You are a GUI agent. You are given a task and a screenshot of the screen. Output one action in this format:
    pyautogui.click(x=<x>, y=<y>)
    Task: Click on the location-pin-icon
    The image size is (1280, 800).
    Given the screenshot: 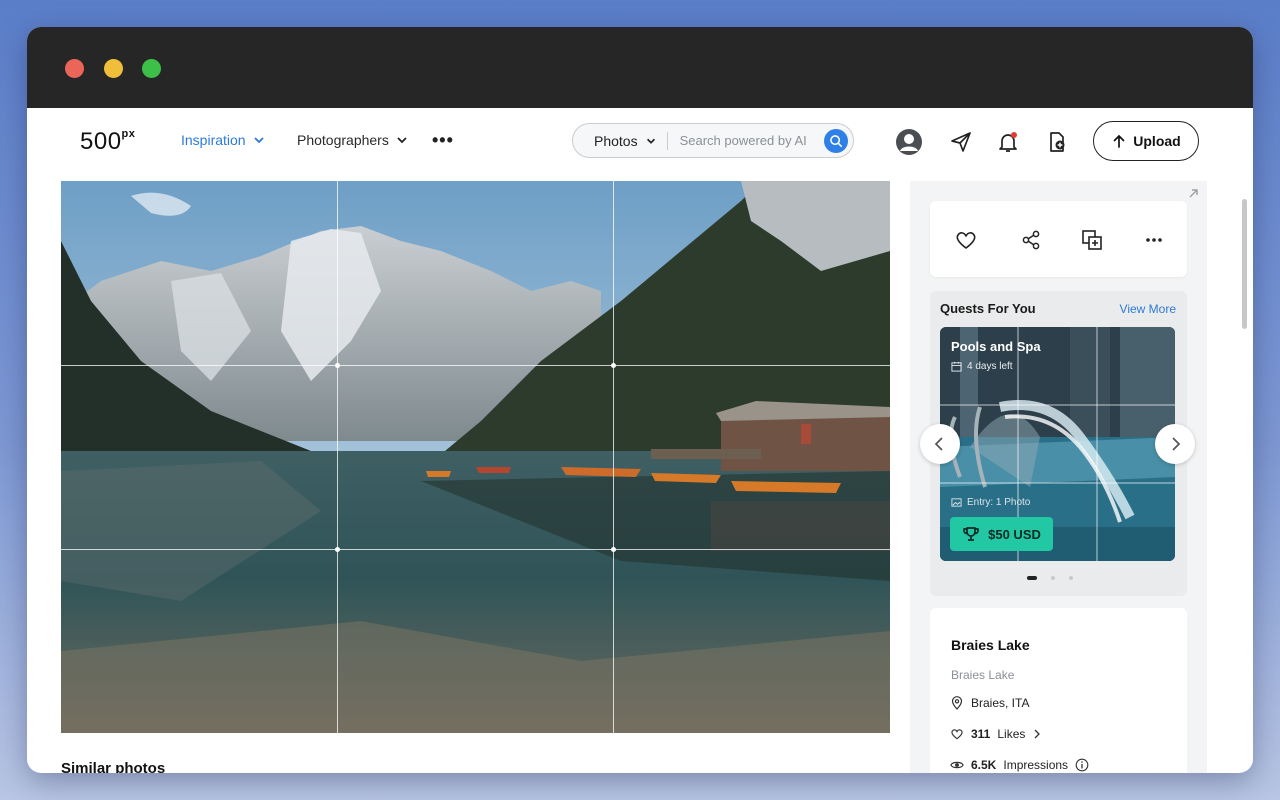 What is the action you would take?
    pyautogui.click(x=957, y=703)
    